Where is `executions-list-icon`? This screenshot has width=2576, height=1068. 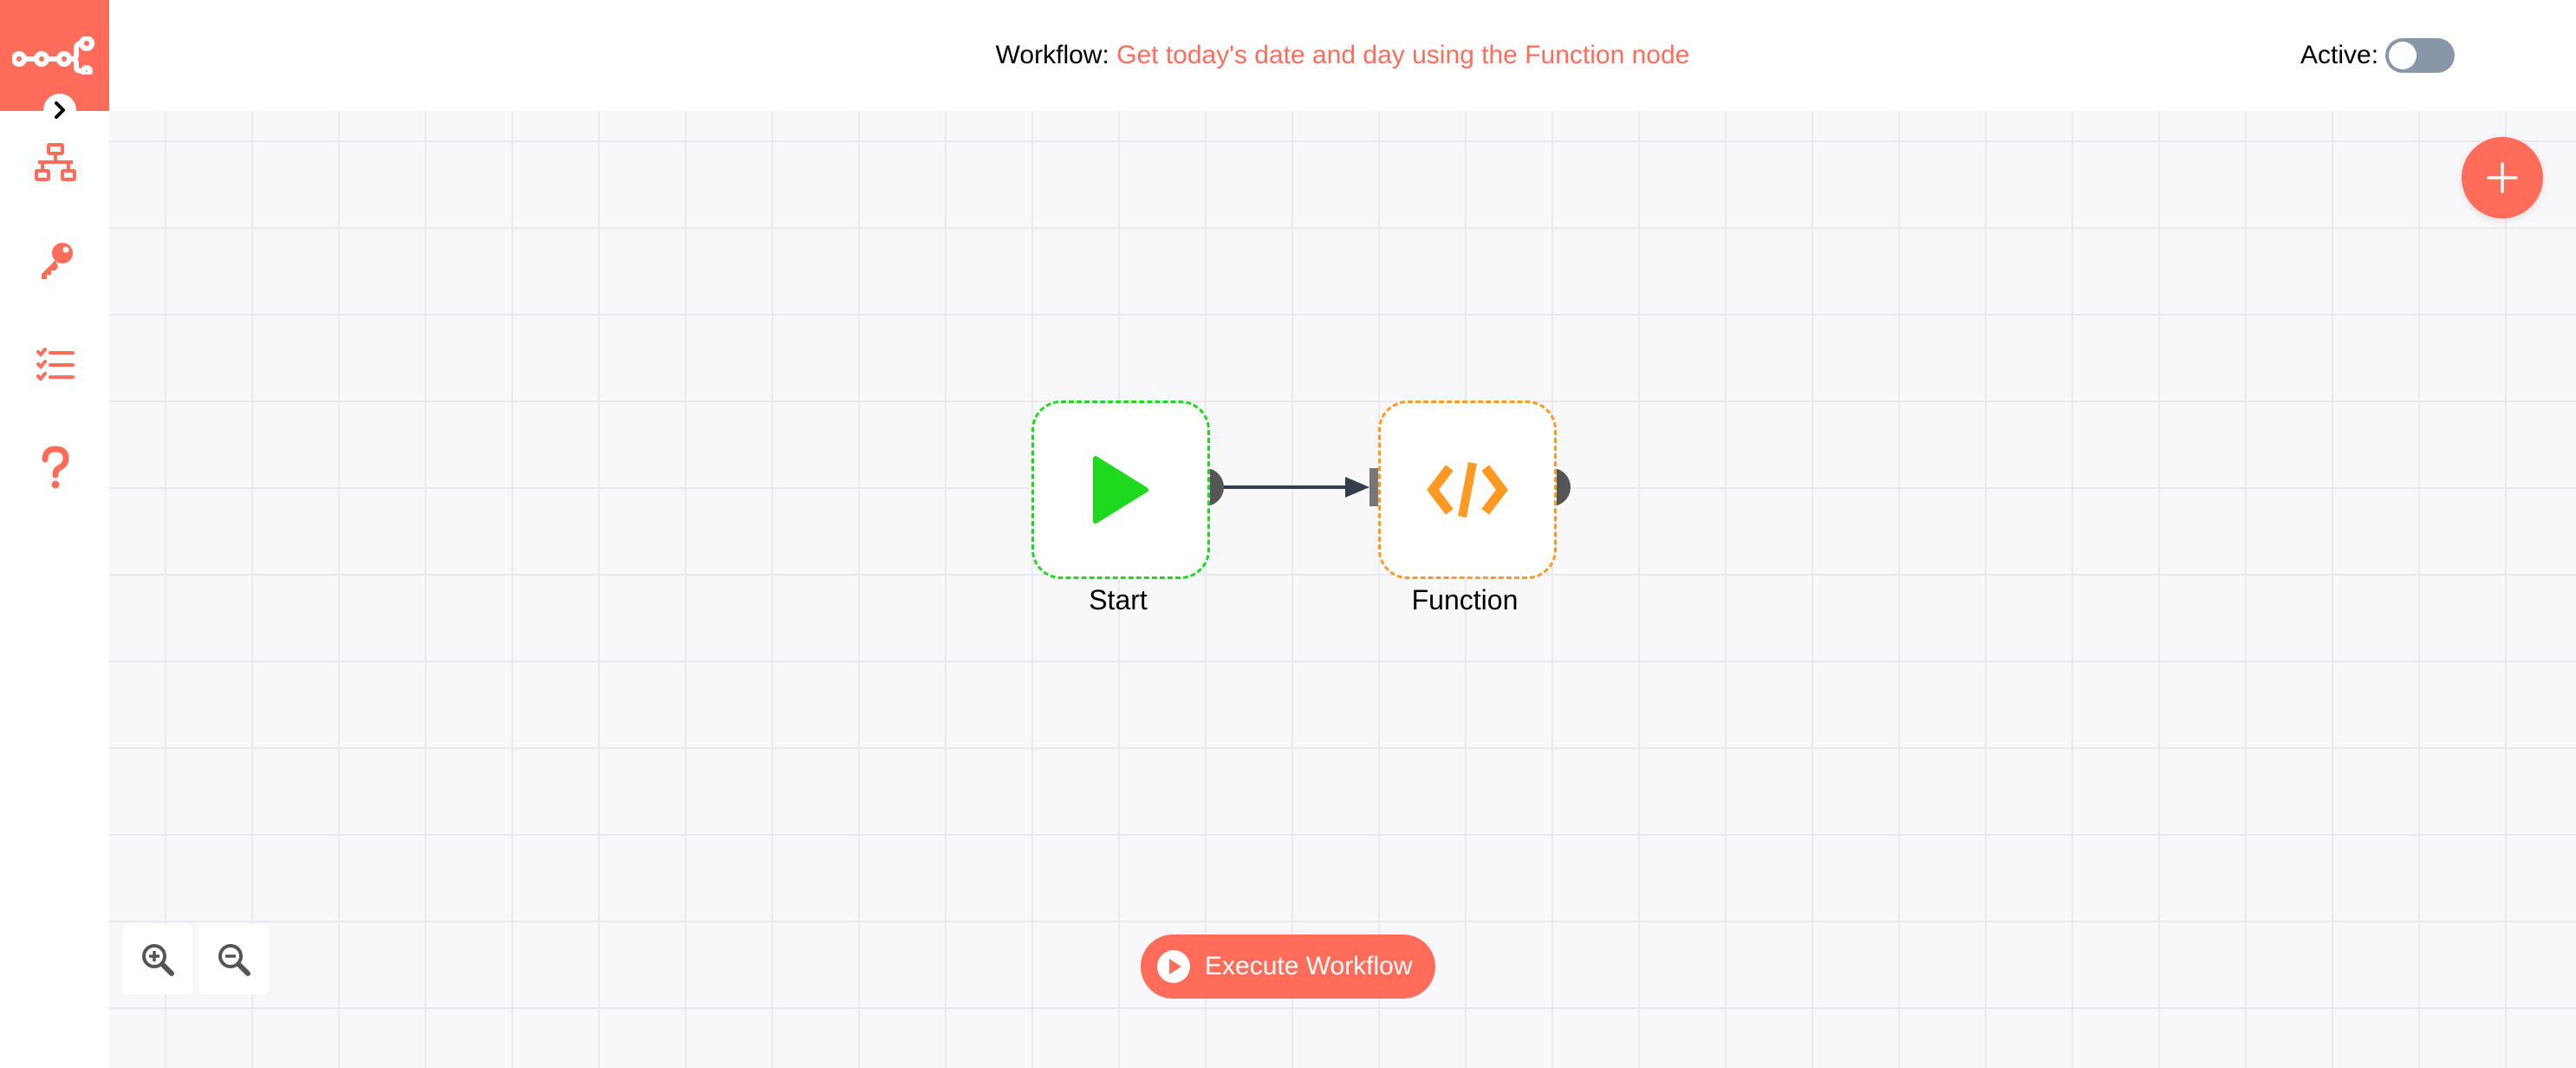 executions-list-icon is located at coordinates (55, 364).